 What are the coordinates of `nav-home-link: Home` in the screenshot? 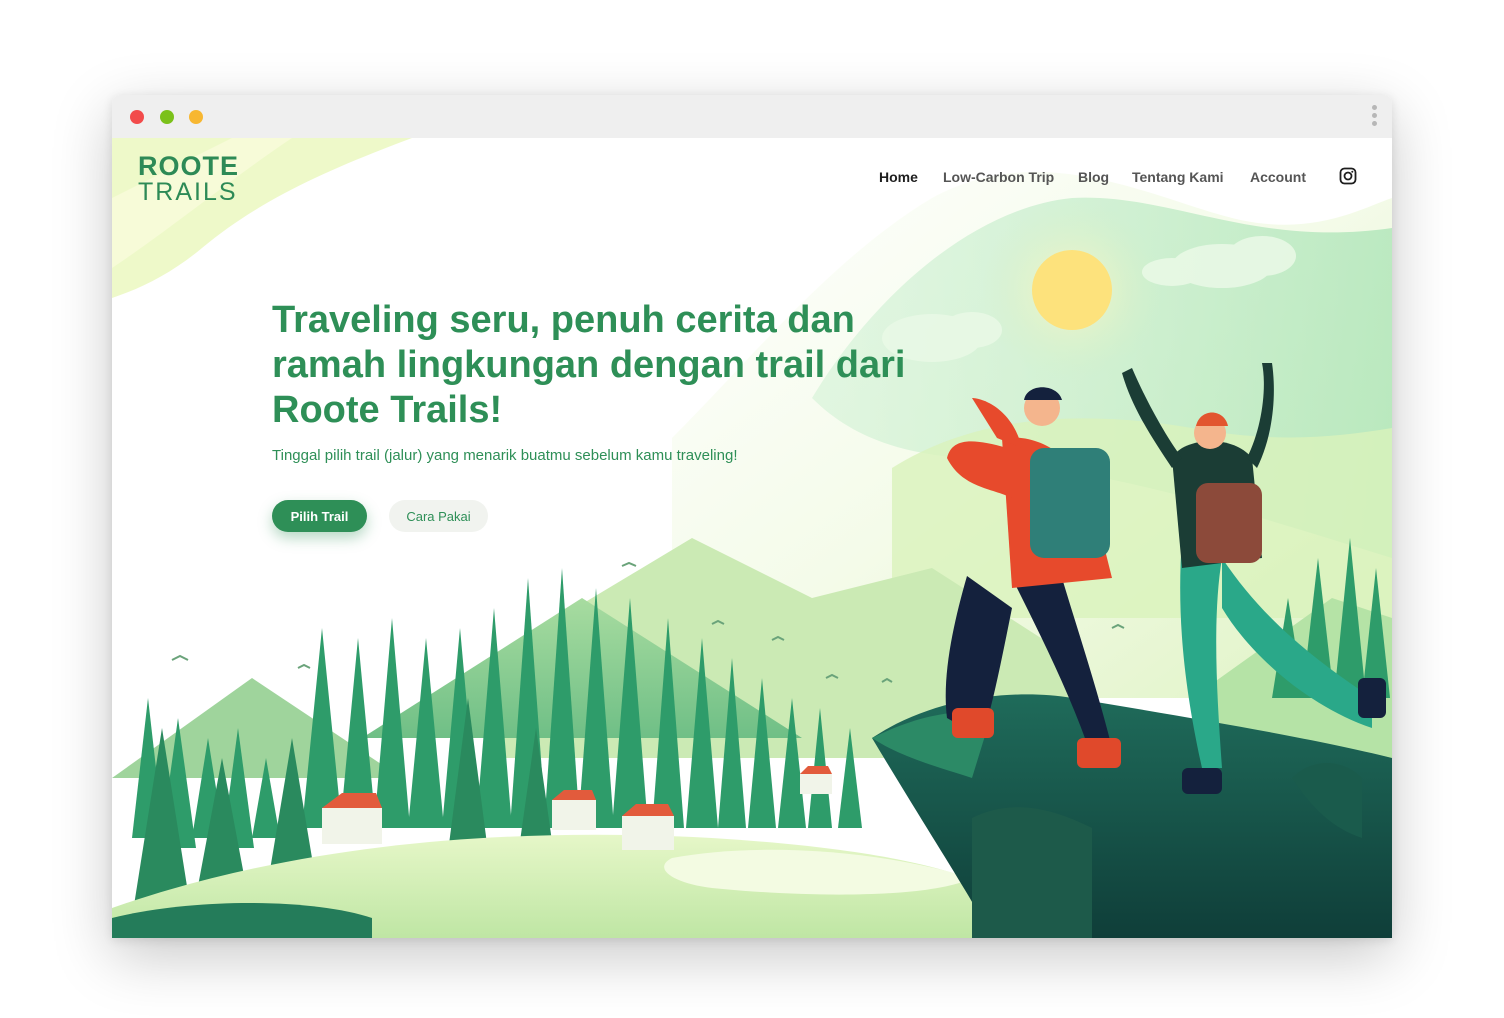 It's located at (898, 177).